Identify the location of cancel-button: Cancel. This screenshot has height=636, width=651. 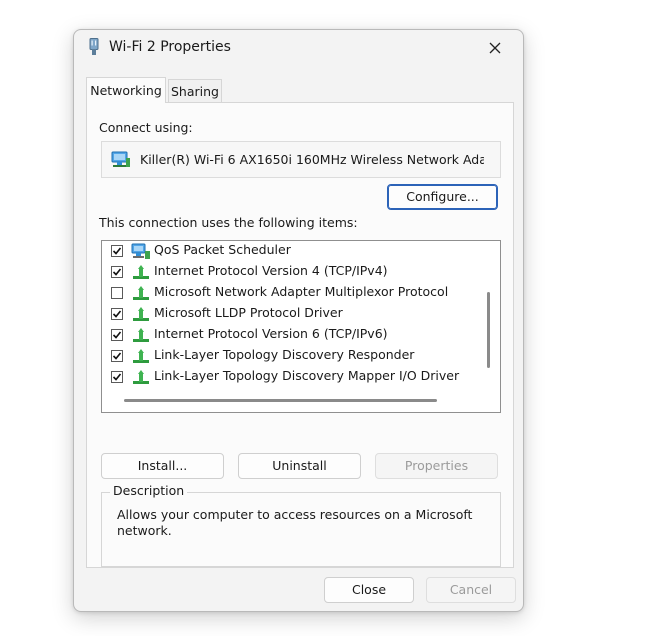
(471, 590).